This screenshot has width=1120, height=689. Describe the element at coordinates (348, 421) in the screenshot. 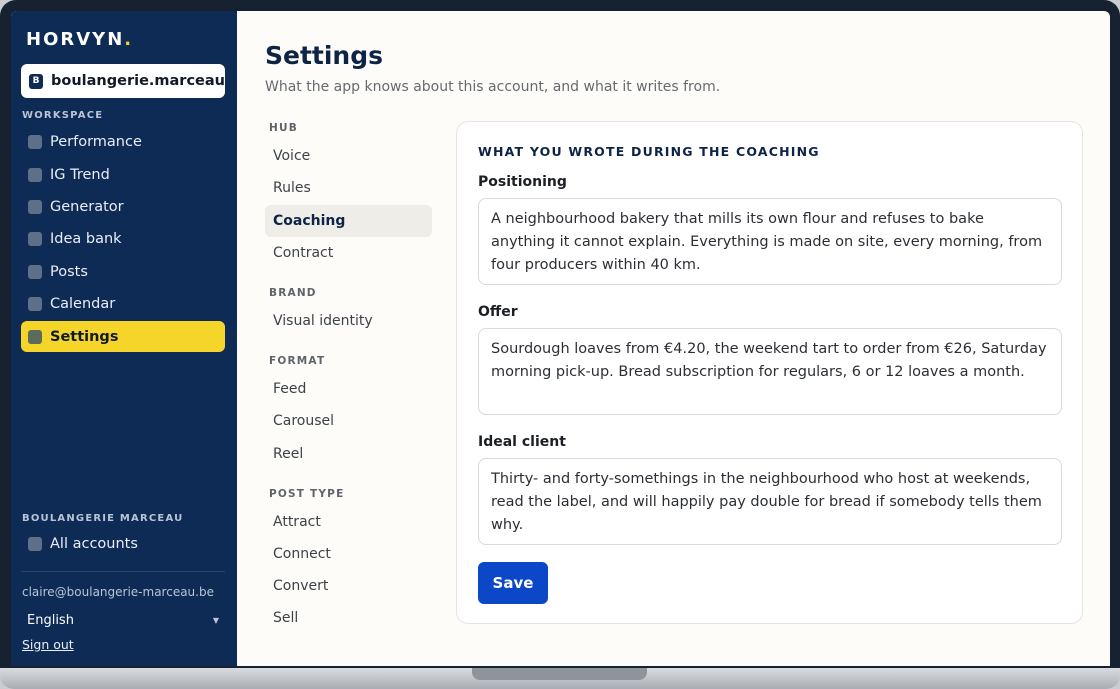

I see `subnav-item-carousel: Carousel` at that location.